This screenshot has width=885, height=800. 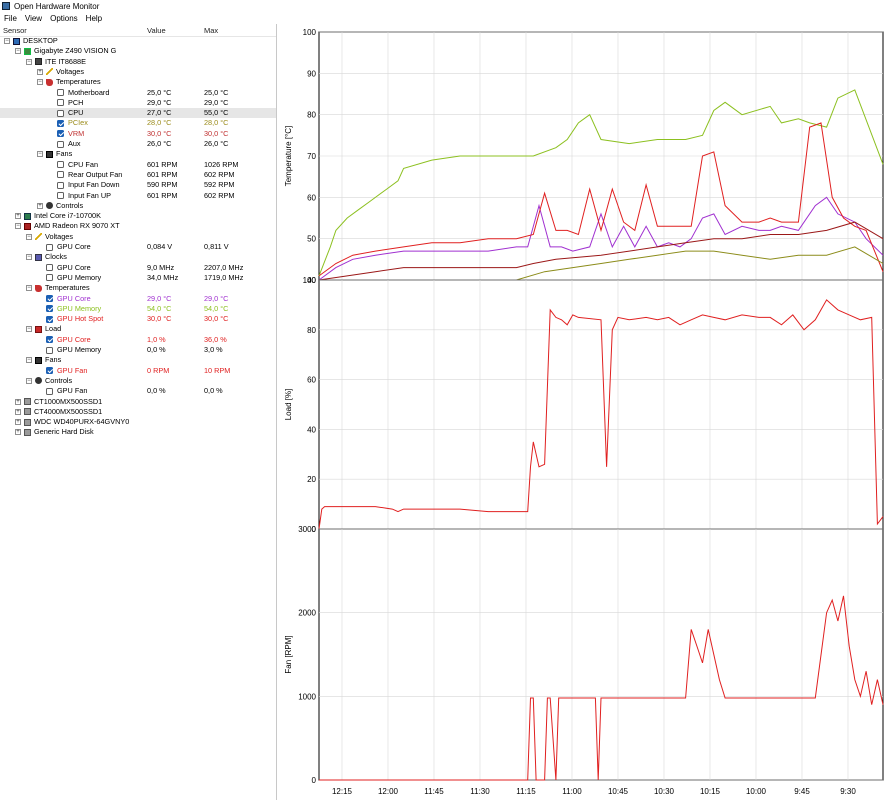 I want to click on sensor-value: 26,0 °C, so click(x=159, y=143).